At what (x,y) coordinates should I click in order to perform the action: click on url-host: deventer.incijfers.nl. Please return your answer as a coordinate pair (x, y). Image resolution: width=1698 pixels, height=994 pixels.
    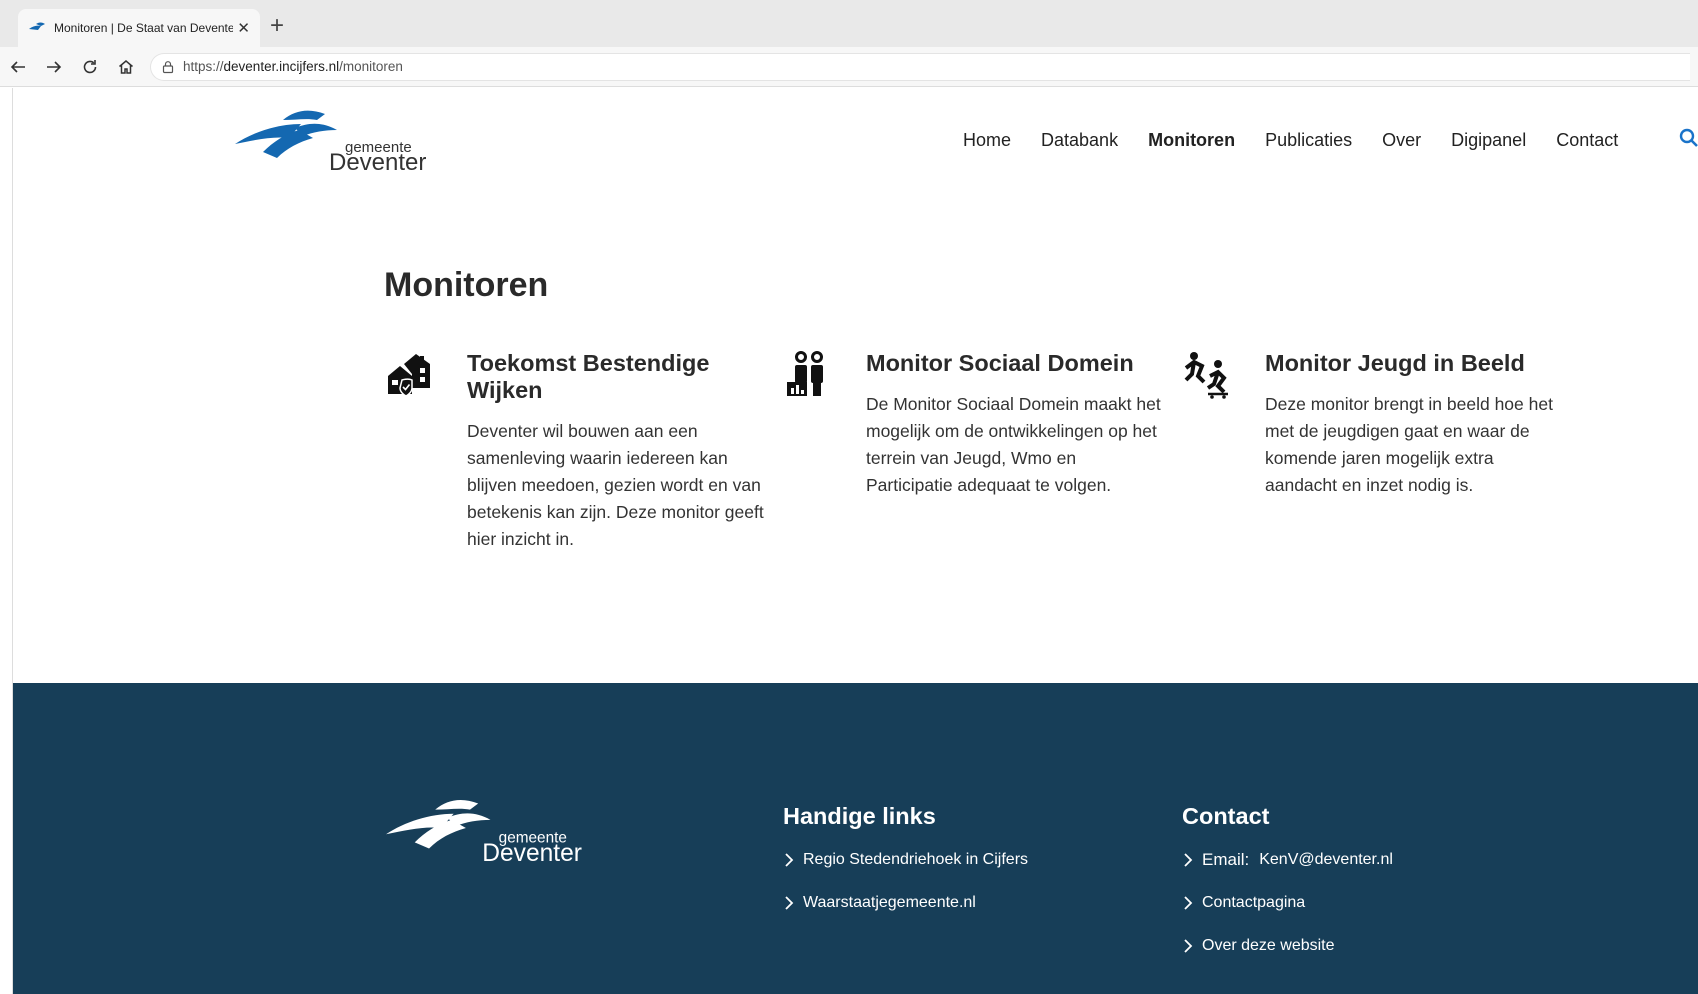
    Looking at the image, I should click on (281, 66).